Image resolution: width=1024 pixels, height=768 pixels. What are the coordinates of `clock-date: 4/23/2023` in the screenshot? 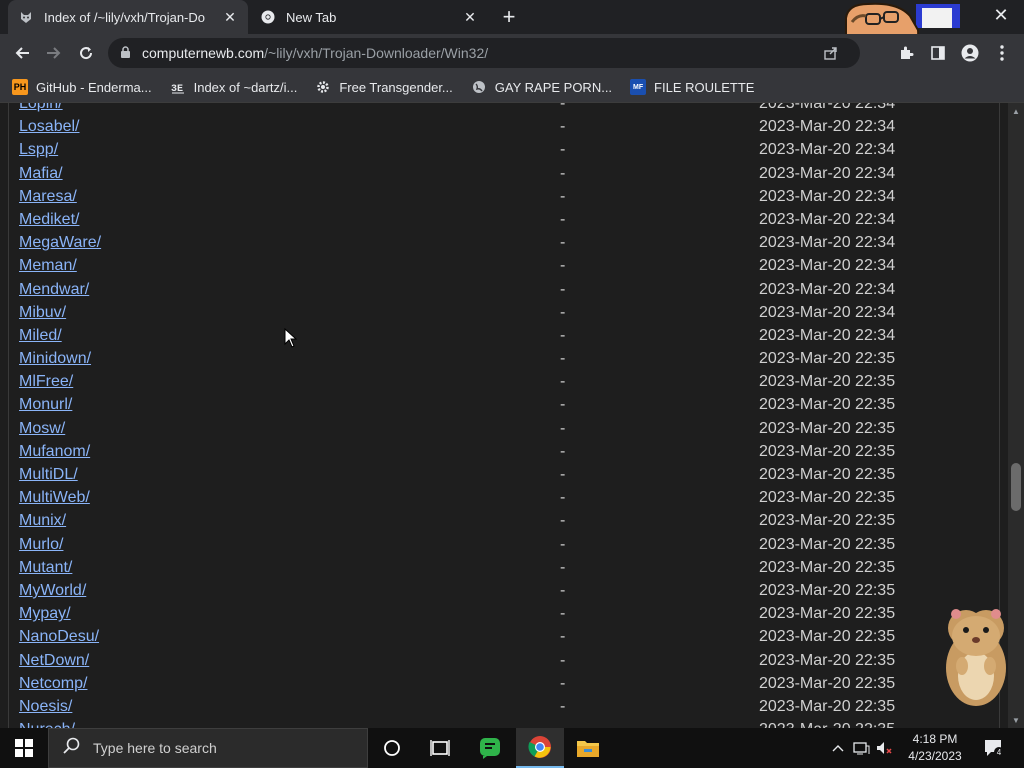 It's located at (935, 756).